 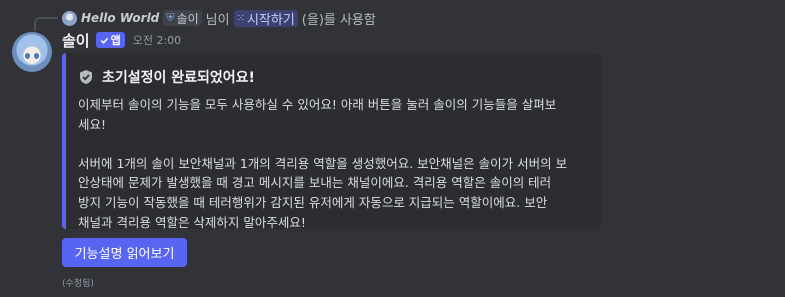 What do you see at coordinates (27, 56) in the screenshot?
I see `avatar-eye-left` at bounding box center [27, 56].